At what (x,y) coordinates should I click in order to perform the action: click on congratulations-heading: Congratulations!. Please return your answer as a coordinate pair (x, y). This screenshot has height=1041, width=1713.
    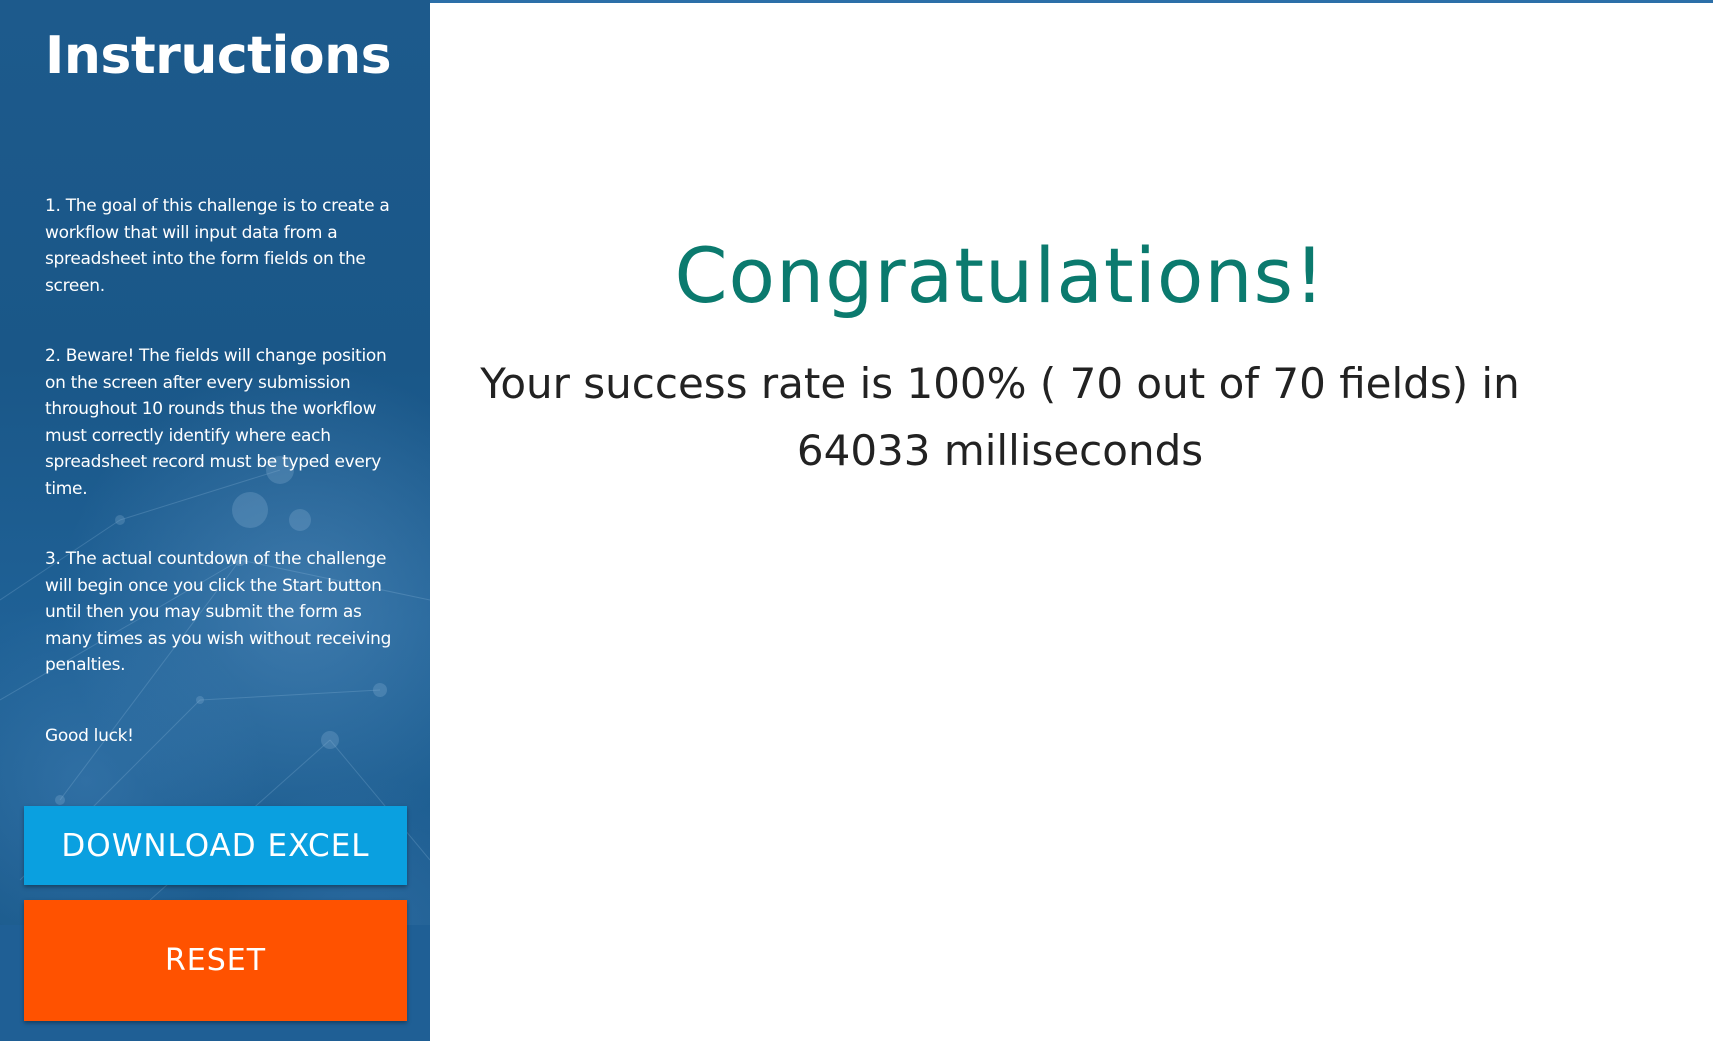
    Looking at the image, I should click on (1000, 275).